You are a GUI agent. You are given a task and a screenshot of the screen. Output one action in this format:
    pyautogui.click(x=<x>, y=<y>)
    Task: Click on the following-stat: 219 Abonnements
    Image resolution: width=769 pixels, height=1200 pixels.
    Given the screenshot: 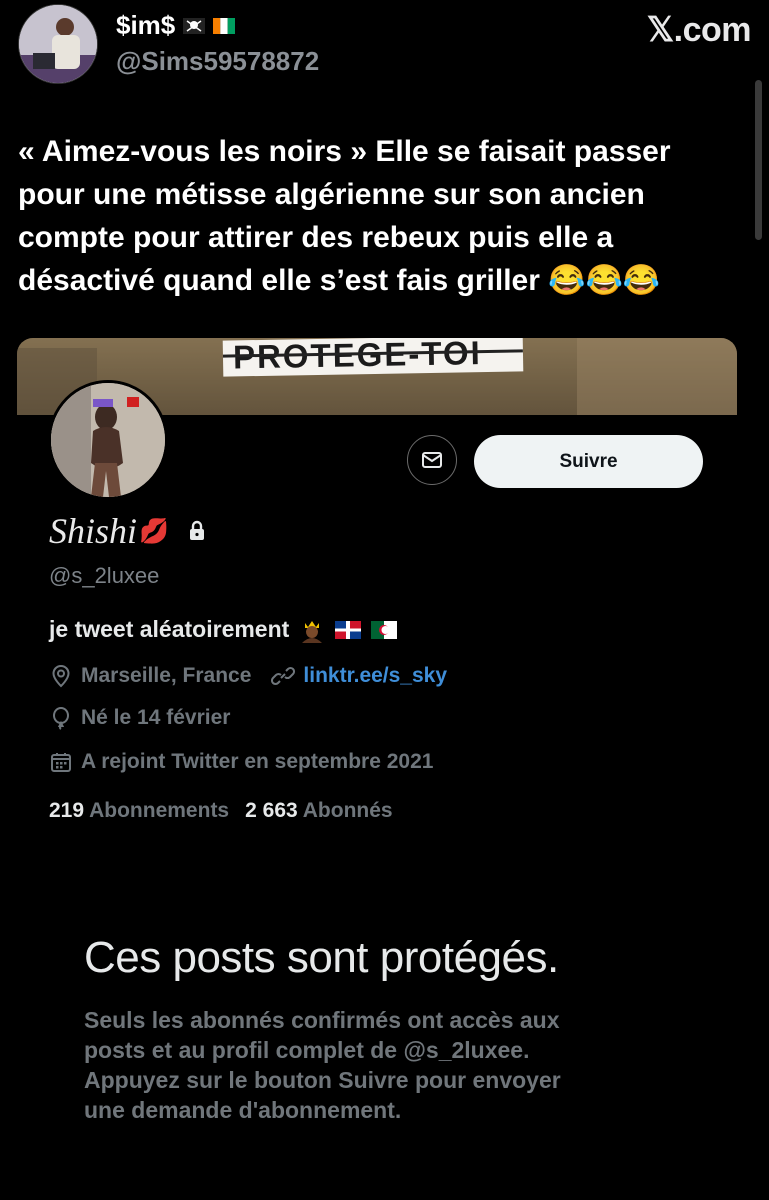 What is the action you would take?
    pyautogui.click(x=139, y=811)
    